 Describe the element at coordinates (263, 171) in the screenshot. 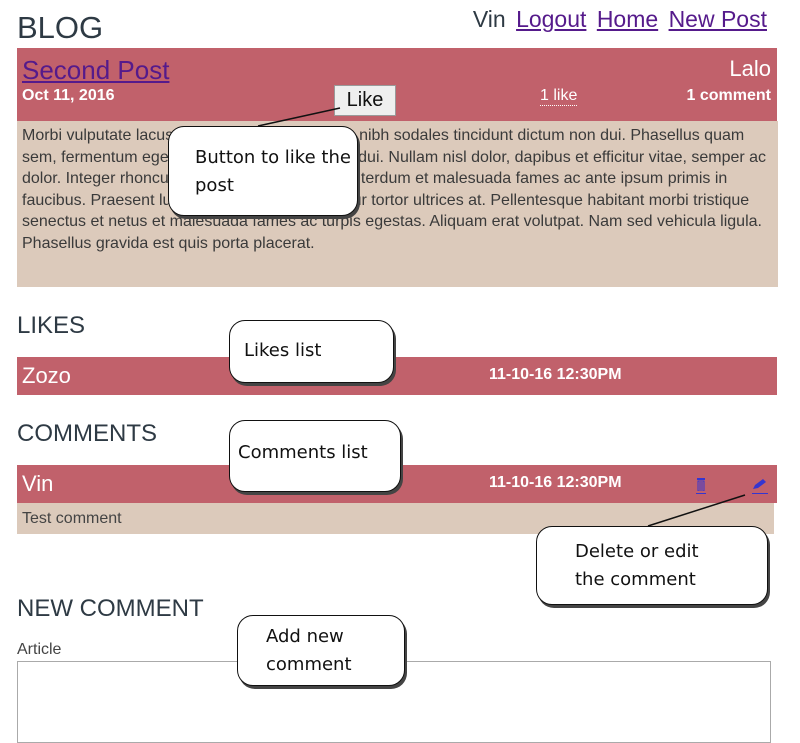

I see `callout-like-button: Button to like the post` at that location.